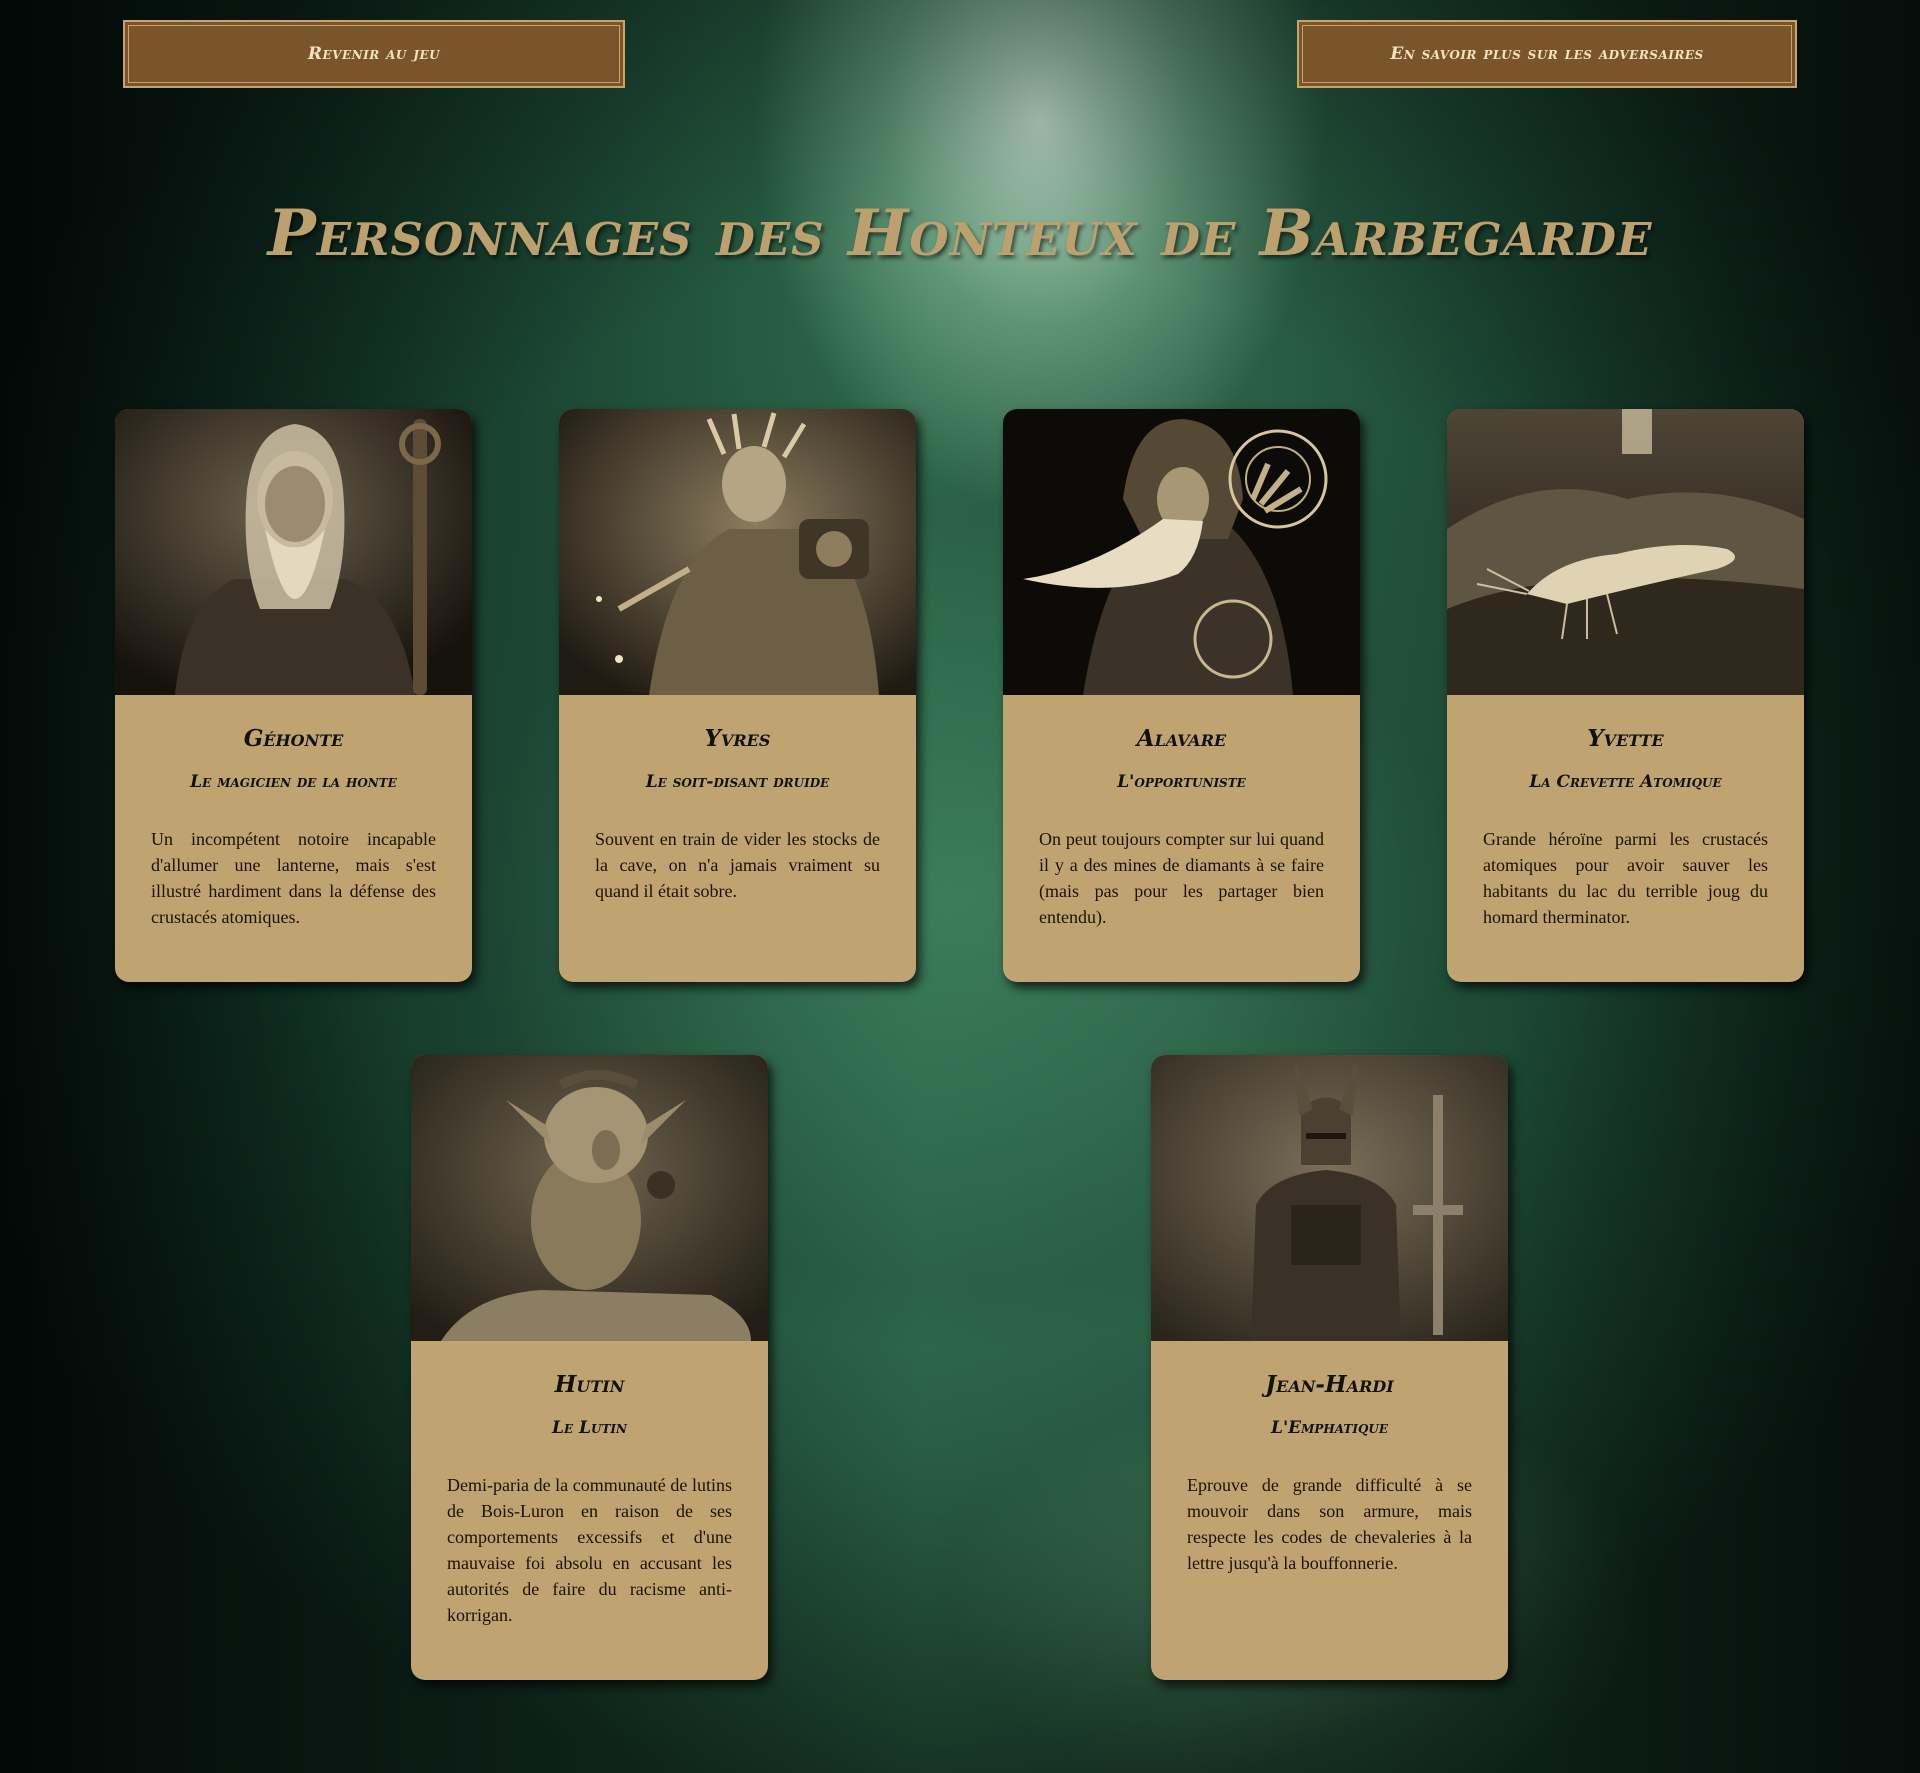  Describe the element at coordinates (293, 782) in the screenshot. I see `character-role: Le magicien de la honte` at that location.